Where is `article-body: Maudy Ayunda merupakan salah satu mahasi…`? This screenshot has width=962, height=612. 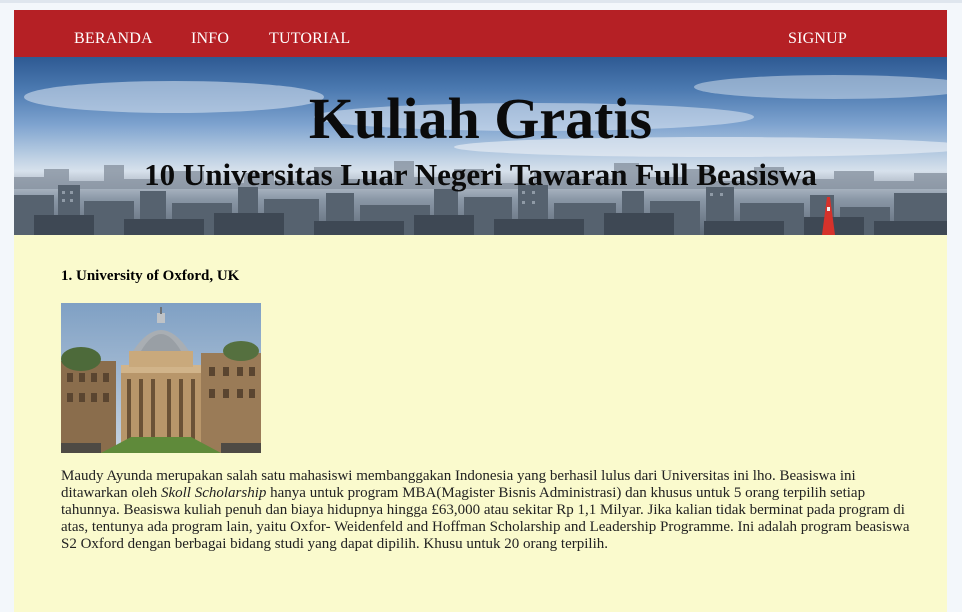 article-body: Maudy Ayunda merupakan salah satu mahasi… is located at coordinates (486, 510).